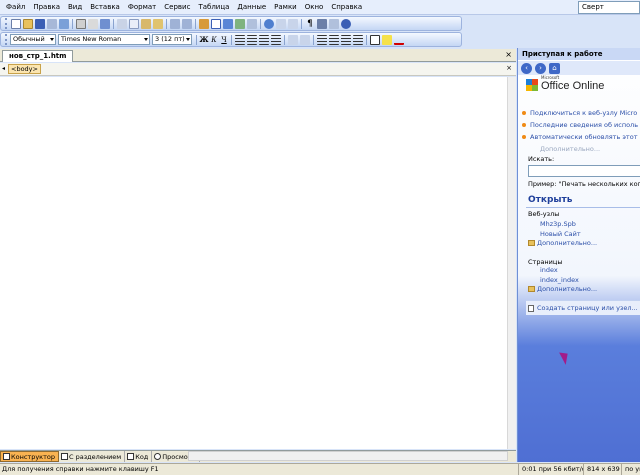  Describe the element at coordinates (216, 23) in the screenshot. I see `insert-table-icon` at that location.